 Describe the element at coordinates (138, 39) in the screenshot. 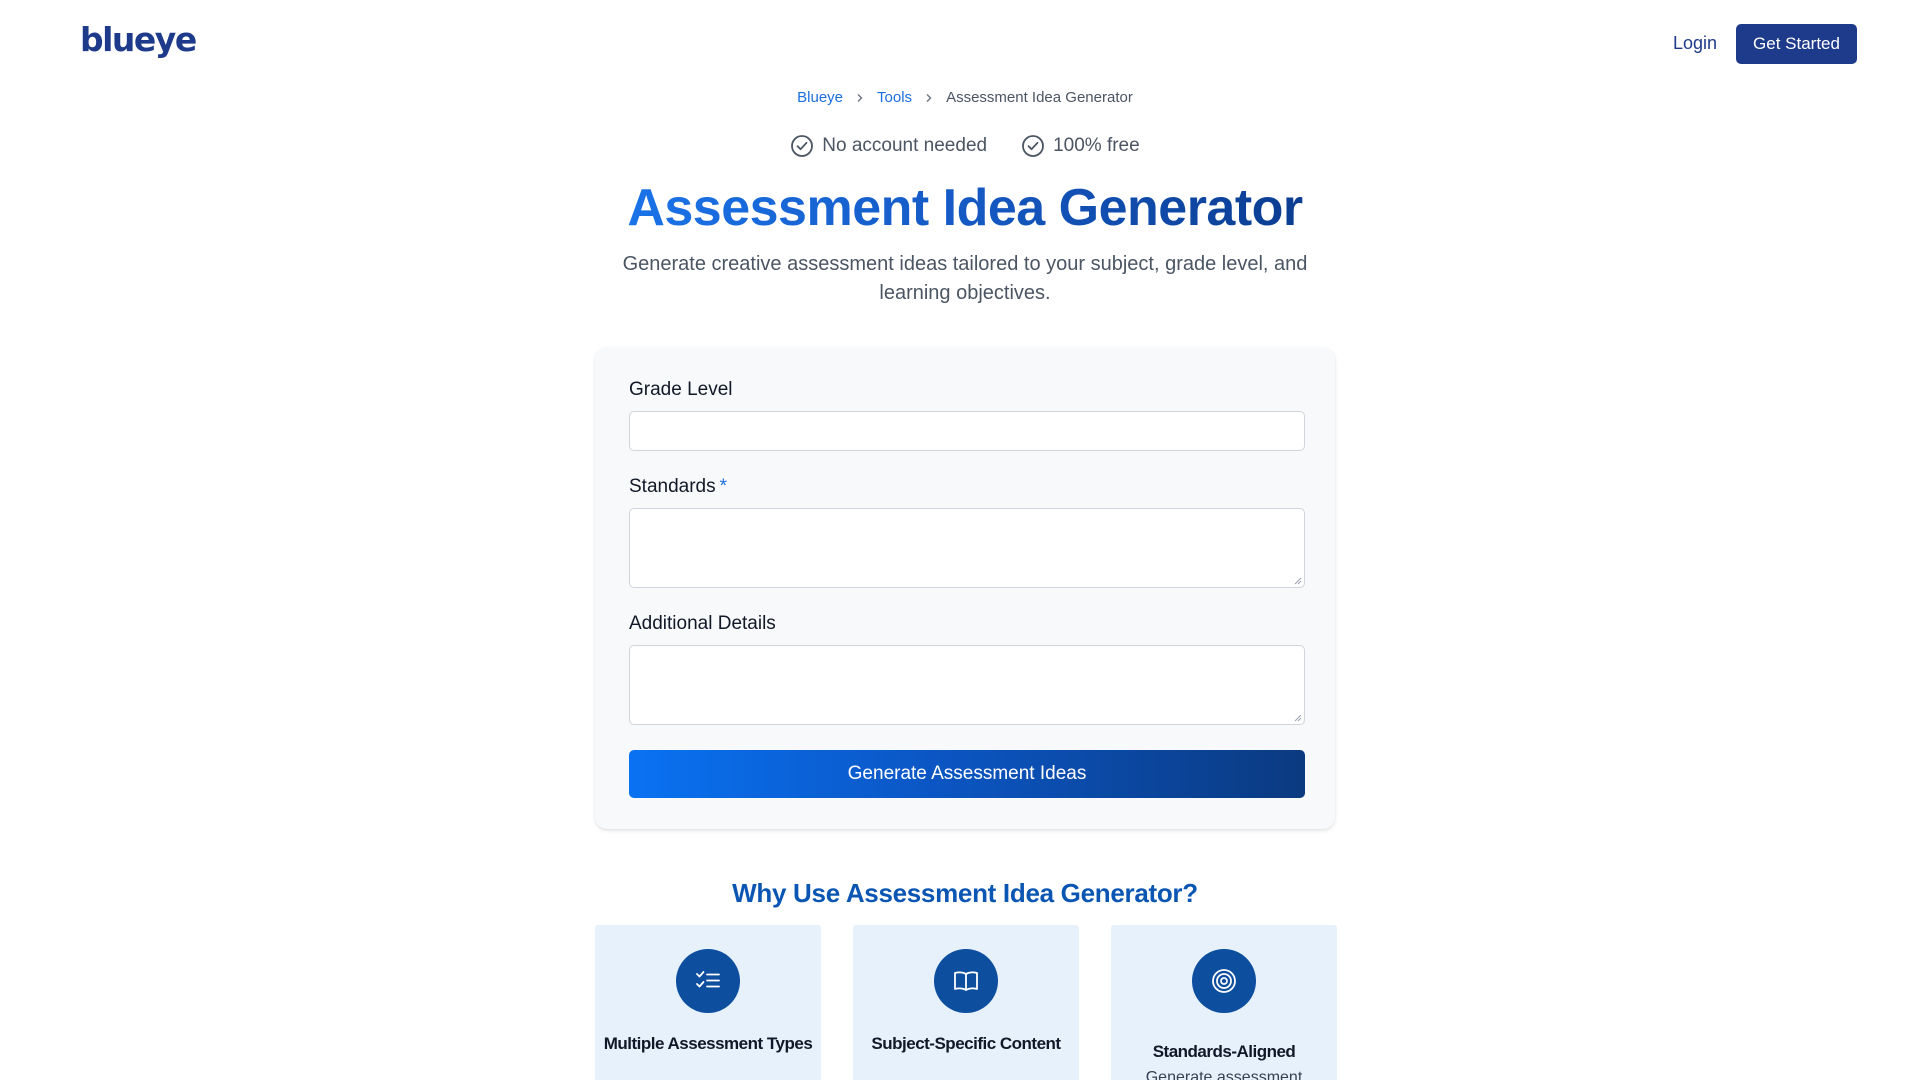

I see `blueye-logo: blueye` at that location.